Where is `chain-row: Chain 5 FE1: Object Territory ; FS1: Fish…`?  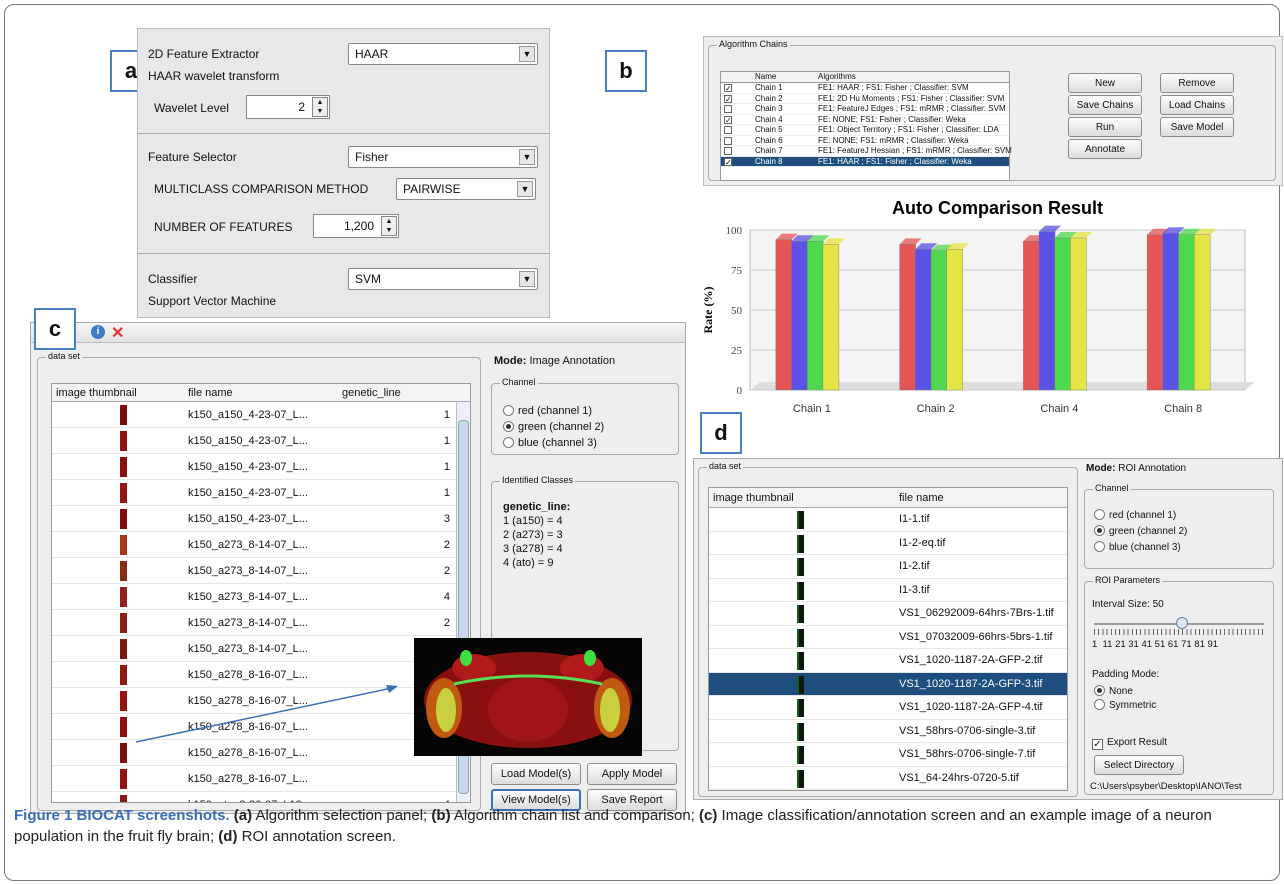
chain-row: Chain 5 FE1: Object Territory ; FS1: Fish… is located at coordinates (865, 130).